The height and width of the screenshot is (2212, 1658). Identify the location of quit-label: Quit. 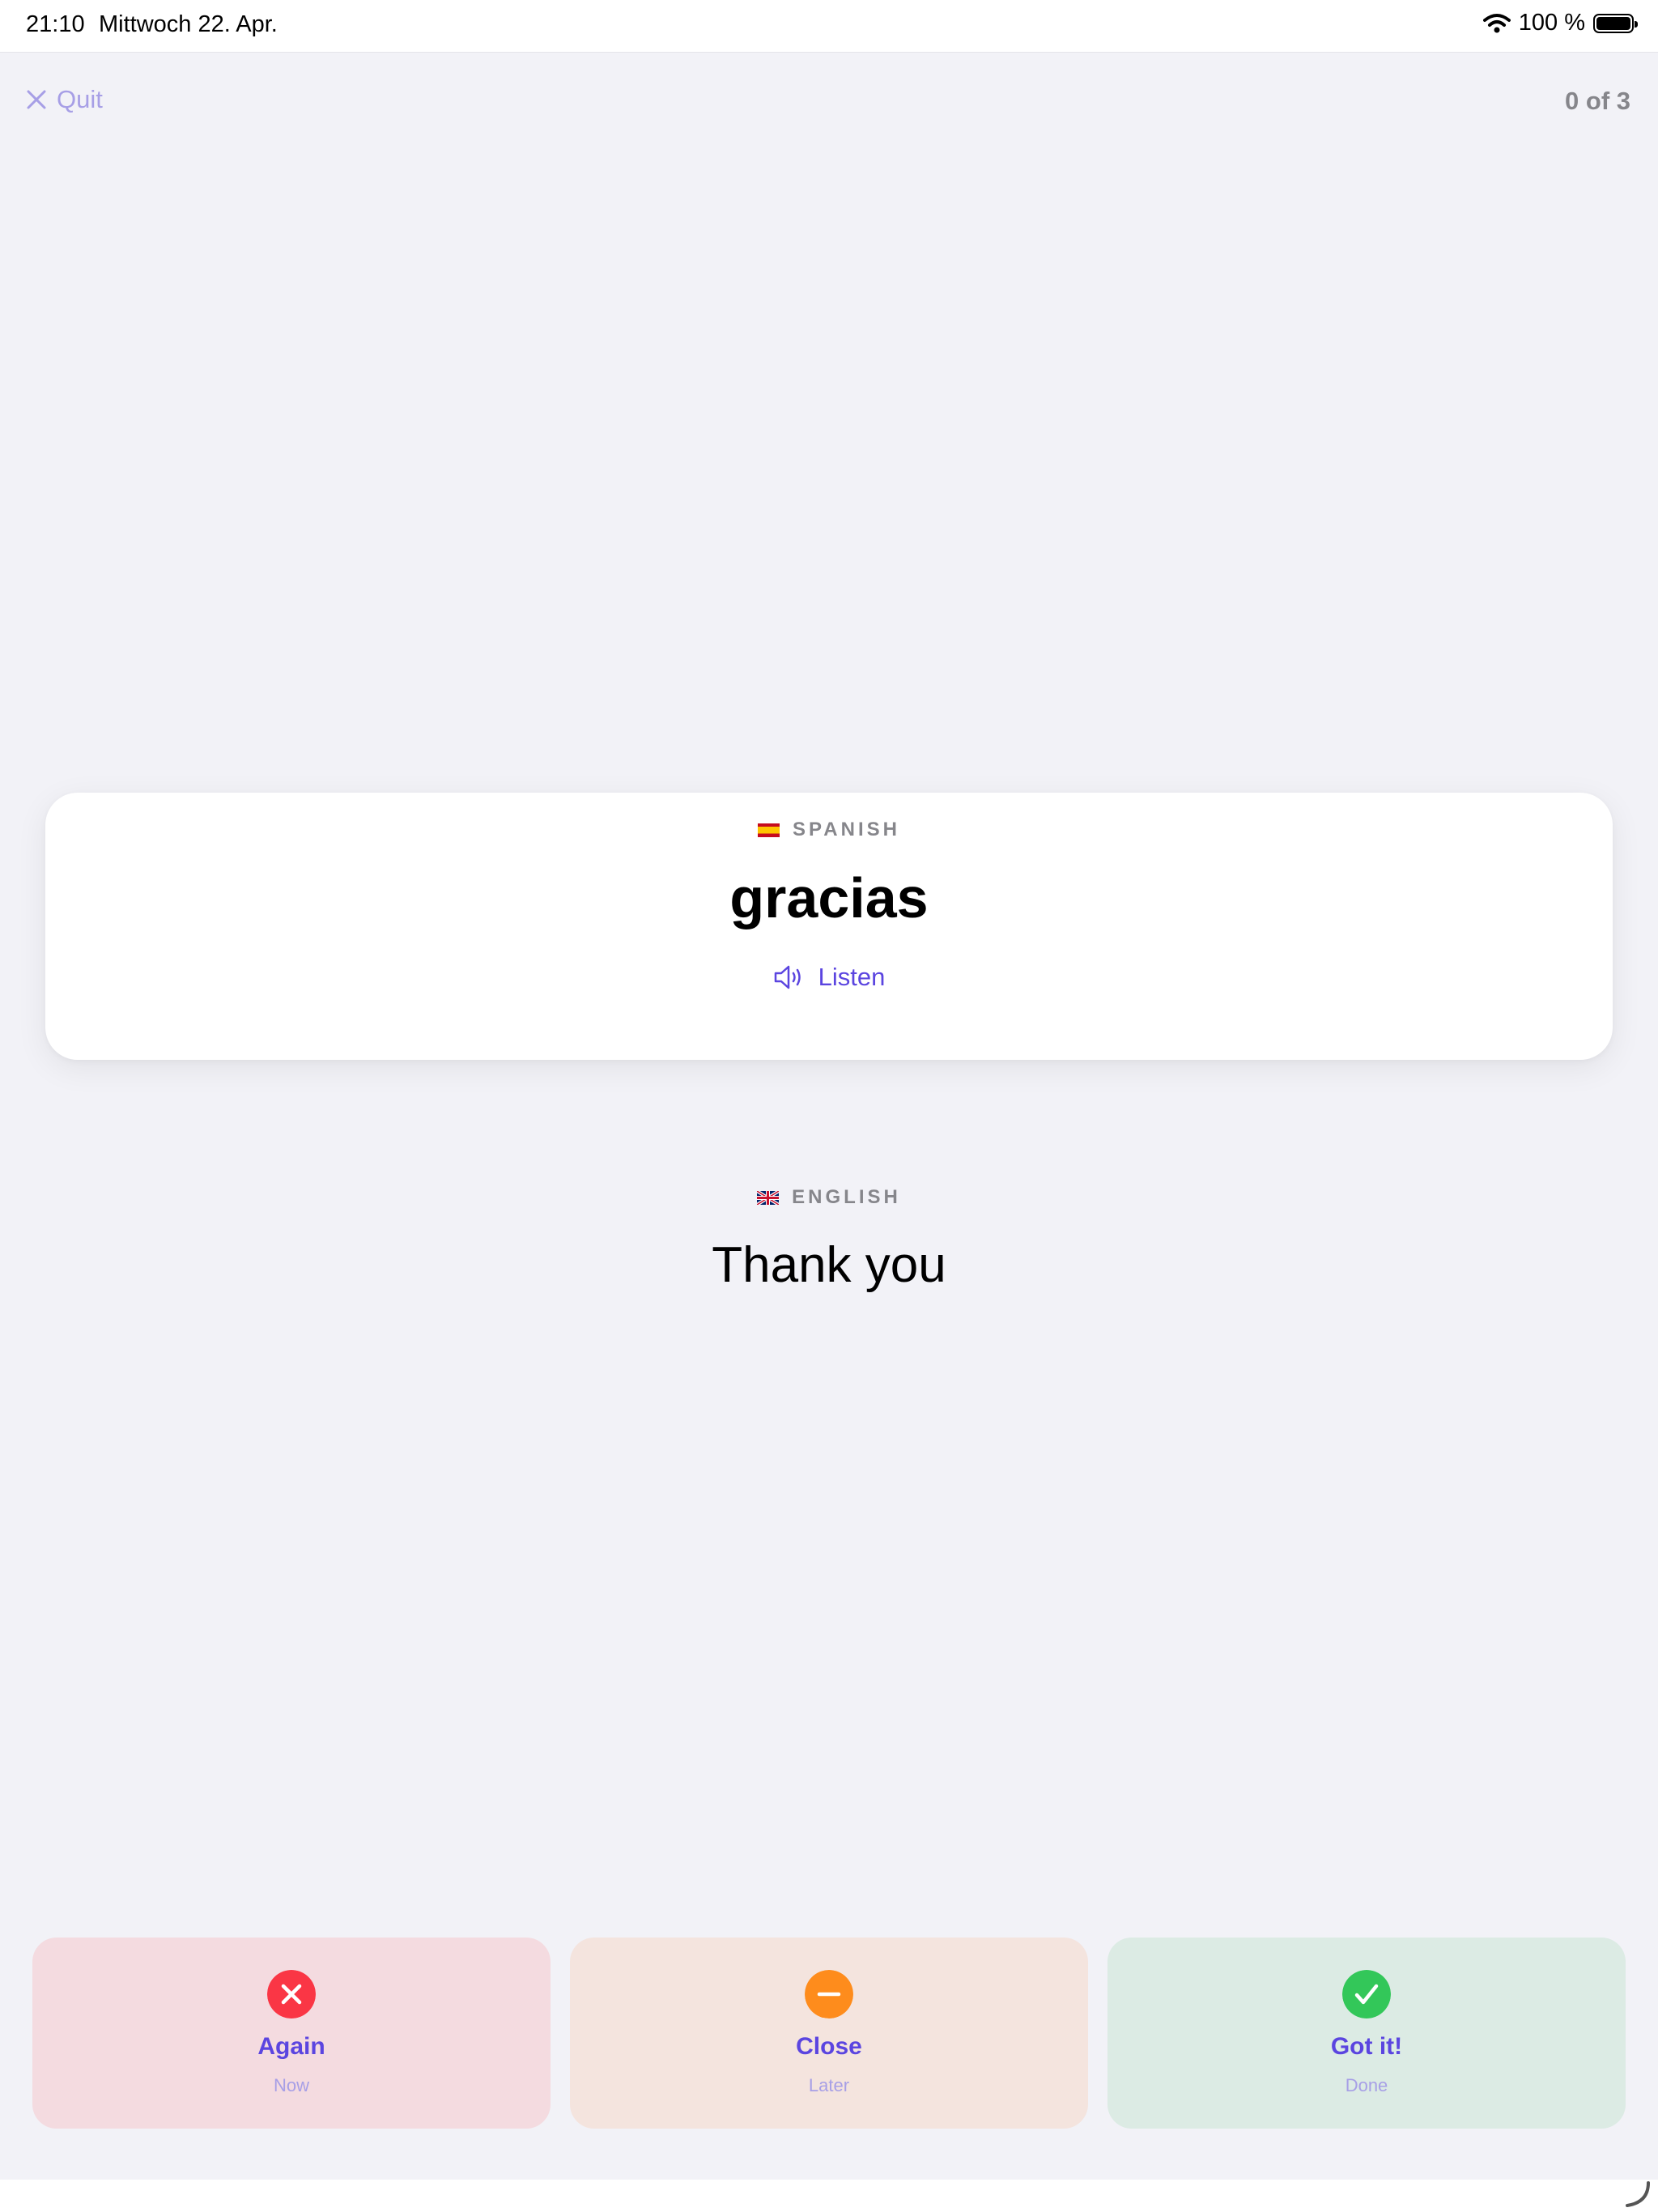
(80, 99).